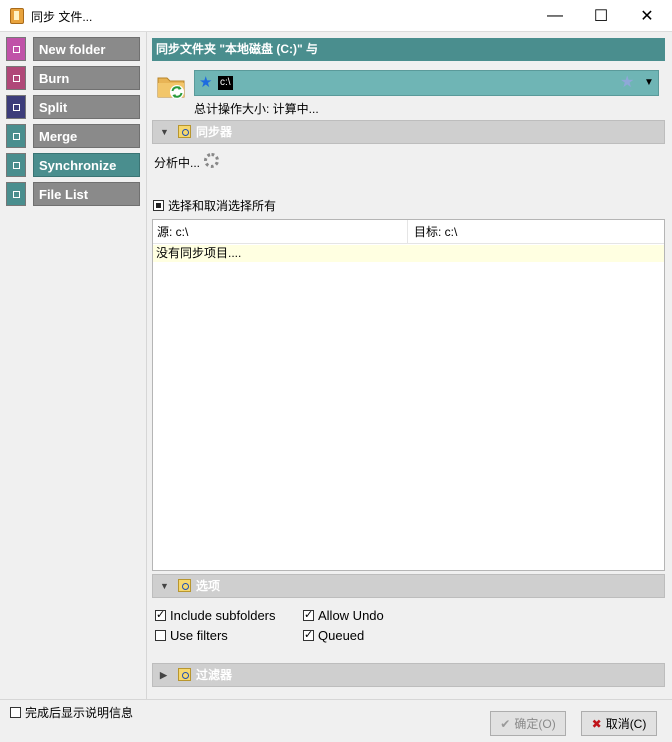 The height and width of the screenshot is (742, 672). I want to click on app-icon, so click(17, 16).